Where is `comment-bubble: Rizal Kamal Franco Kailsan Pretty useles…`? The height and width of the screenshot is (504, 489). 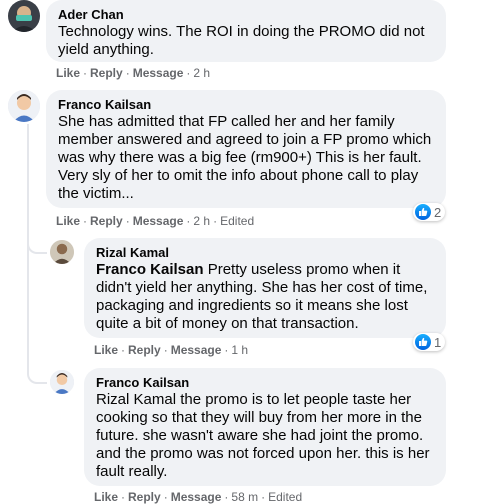
comment-bubble: Rizal Kamal Franco Kailsan Pretty useles… is located at coordinates (265, 288).